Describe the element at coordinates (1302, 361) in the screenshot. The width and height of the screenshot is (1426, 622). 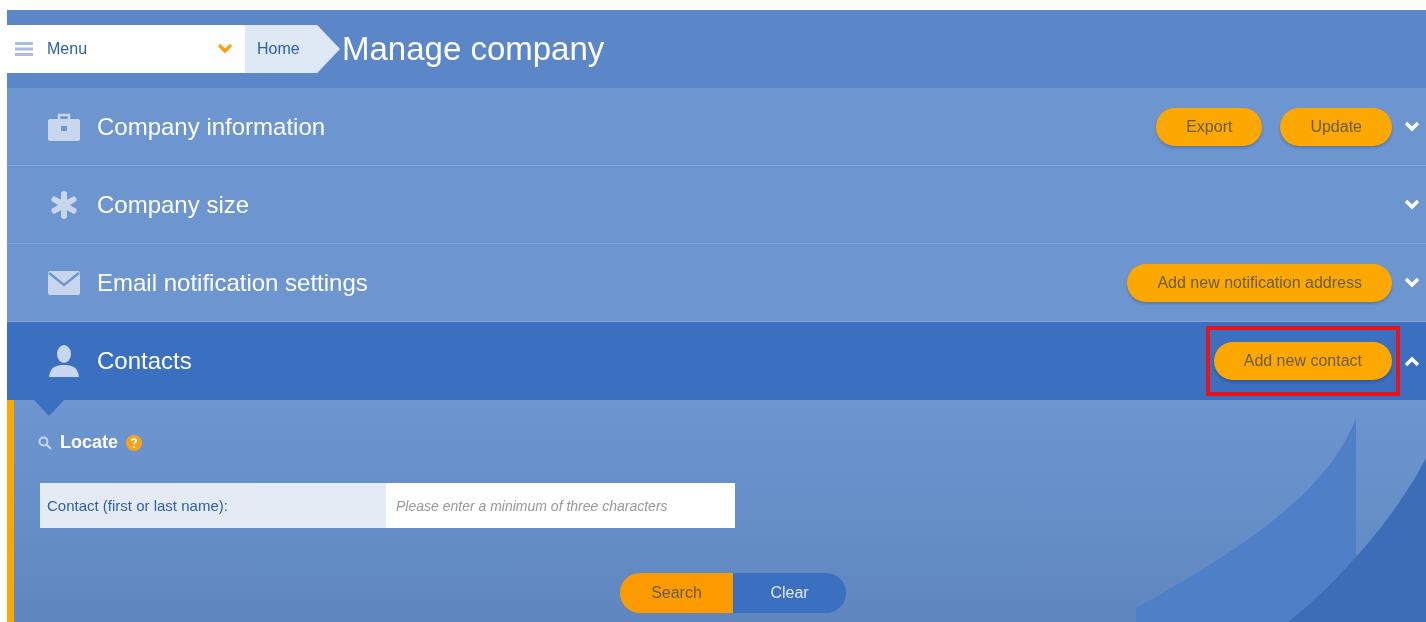
I see `action-button: Add new contact` at that location.